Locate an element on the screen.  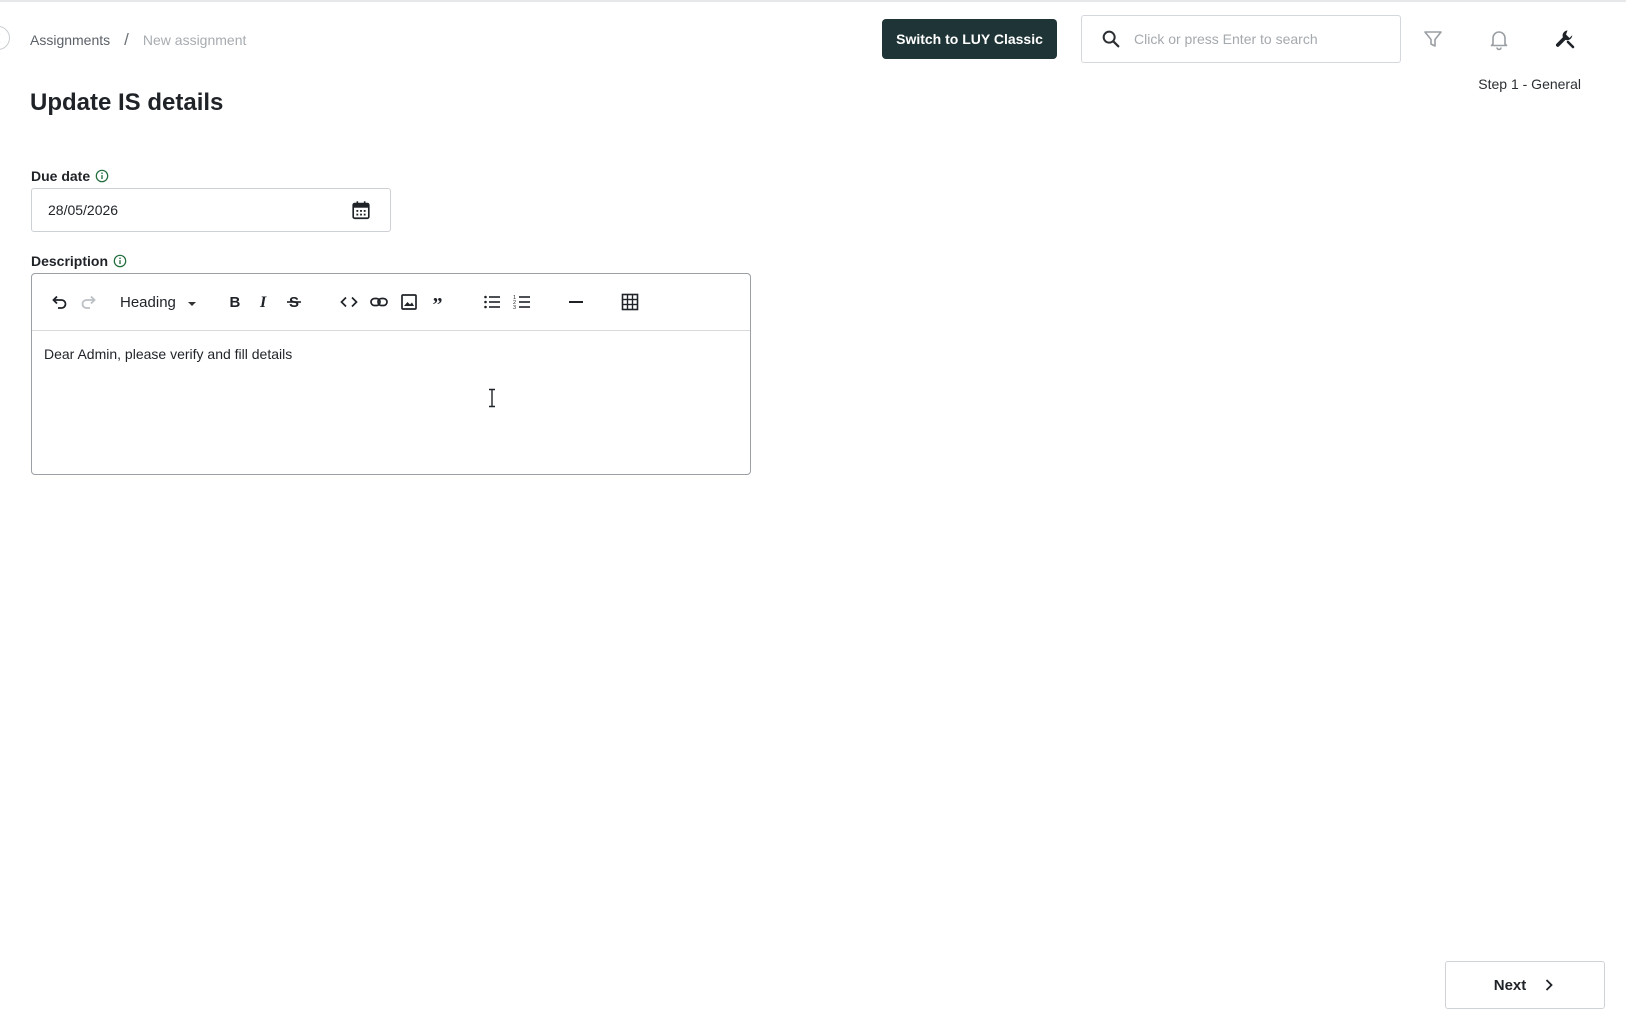
due-date-input is located at coordinates (178, 210).